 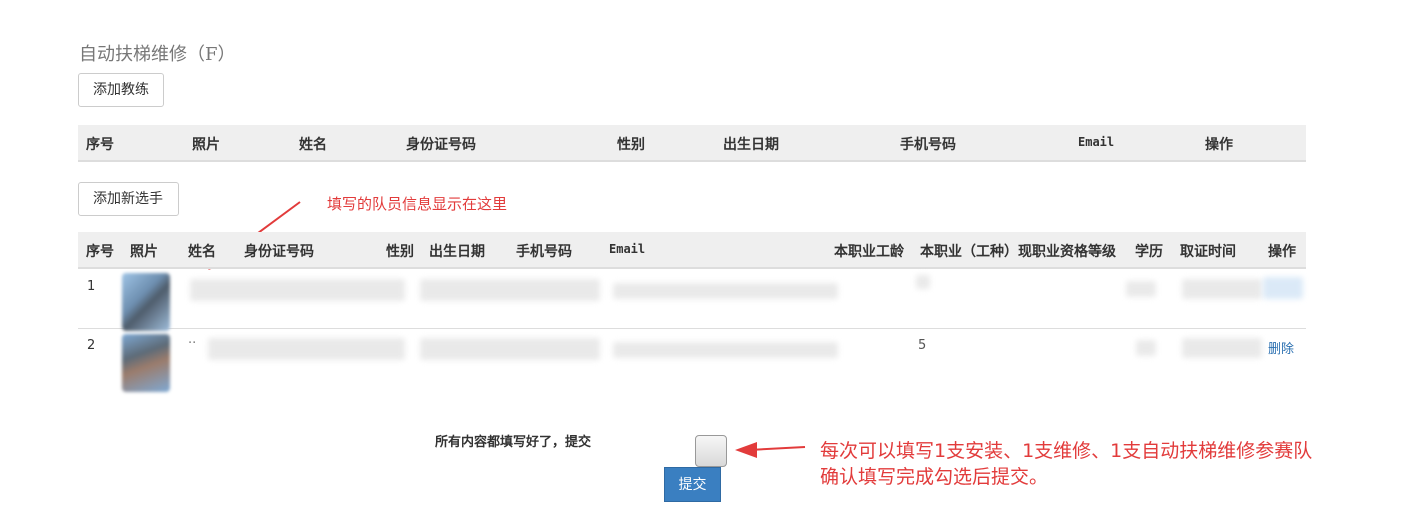 I want to click on players-col-phone: 手机号码, so click(x=544, y=252).